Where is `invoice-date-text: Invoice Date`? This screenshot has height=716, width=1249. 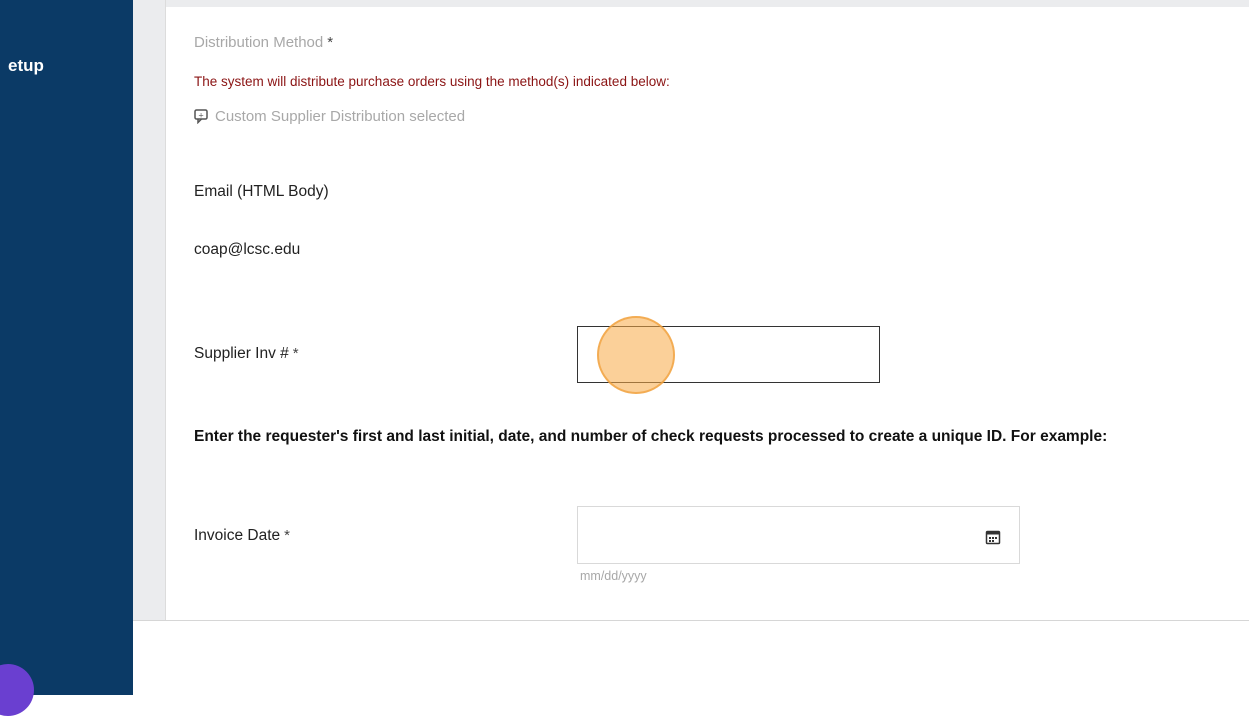
invoice-date-text: Invoice Date is located at coordinates (237, 535).